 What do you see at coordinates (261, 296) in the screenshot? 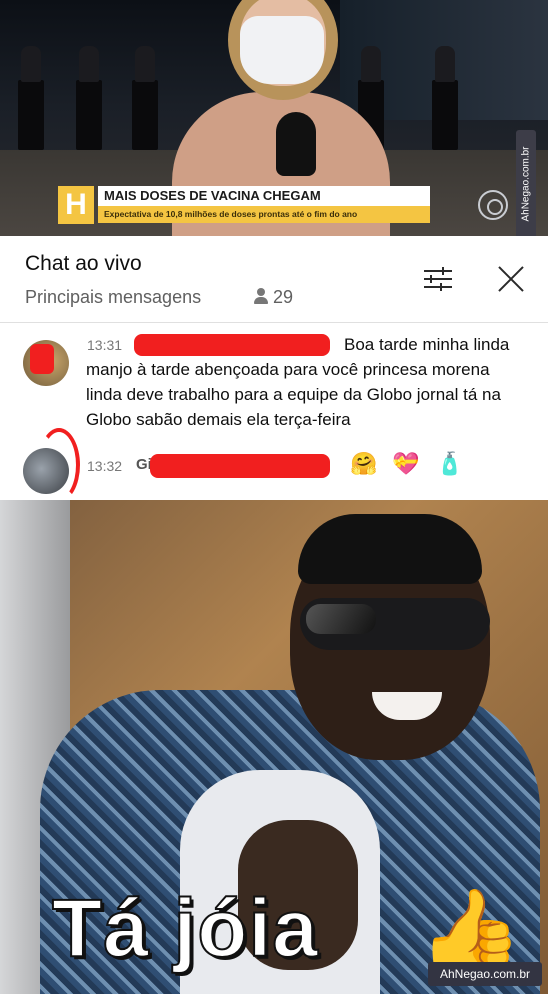
I see `person-icon` at bounding box center [261, 296].